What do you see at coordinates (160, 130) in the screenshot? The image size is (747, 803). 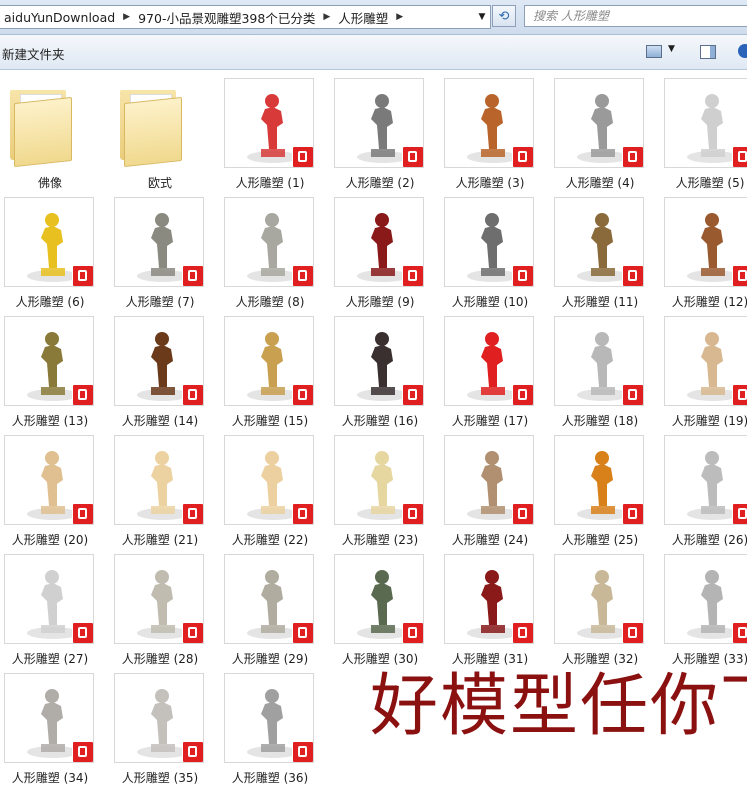 I see `folder-item: 欧式` at bounding box center [160, 130].